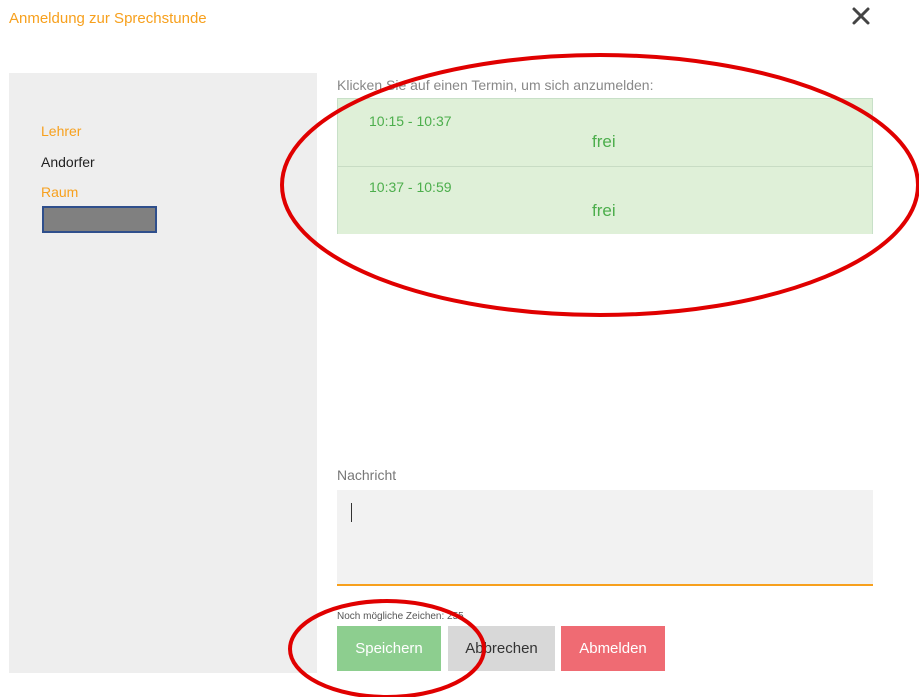 The height and width of the screenshot is (697, 919). I want to click on chars-remaining: Noch mögliche Zeichen: 255, so click(400, 616).